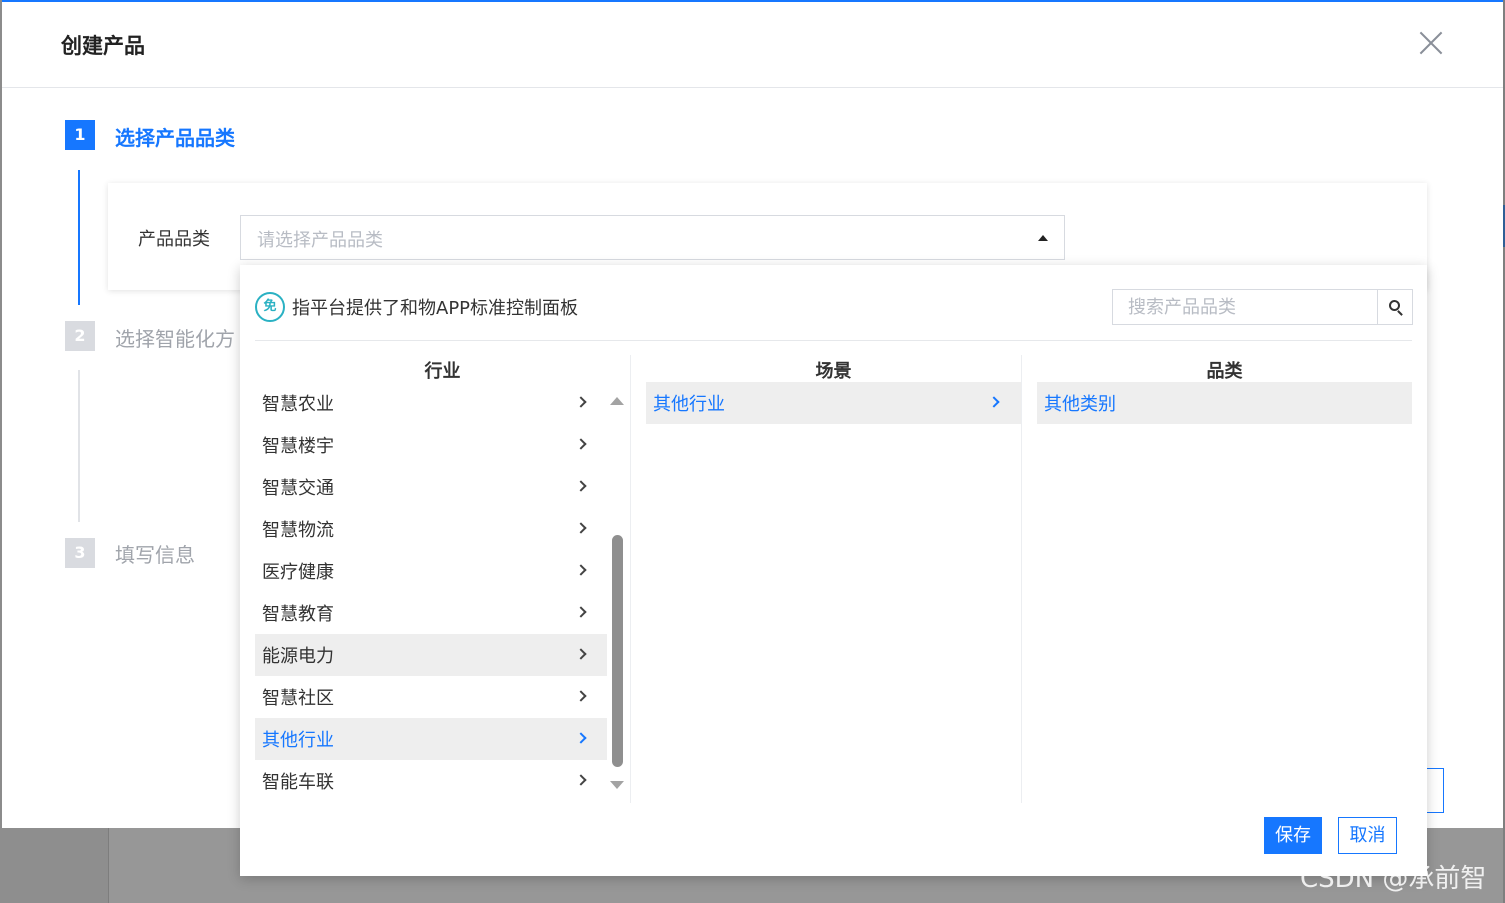 The width and height of the screenshot is (1505, 903). What do you see at coordinates (298, 530) in the screenshot?
I see `industry-item-label: 智慧物流` at bounding box center [298, 530].